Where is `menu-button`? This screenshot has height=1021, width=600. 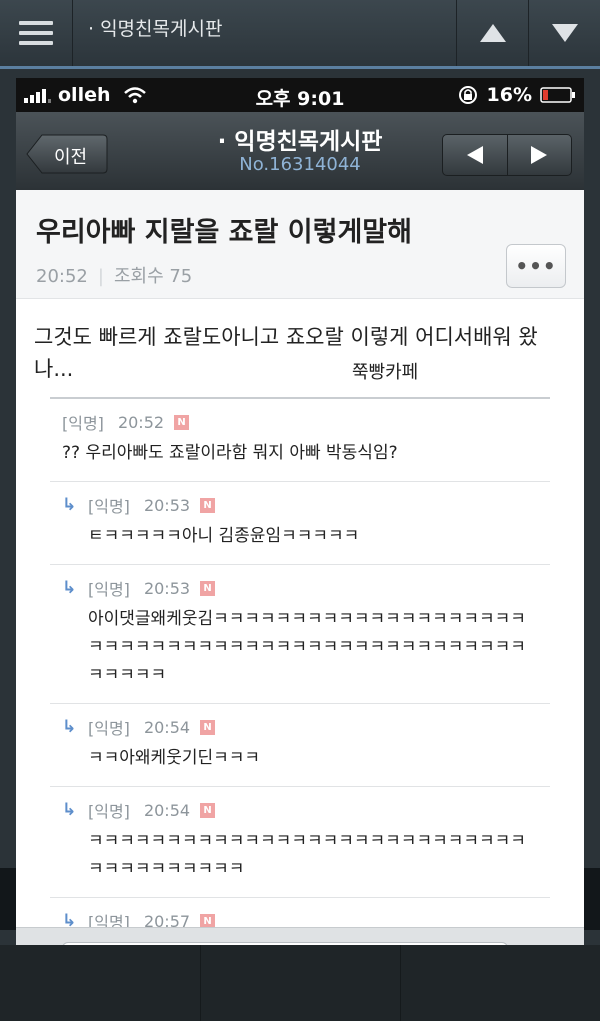 menu-button is located at coordinates (36, 33).